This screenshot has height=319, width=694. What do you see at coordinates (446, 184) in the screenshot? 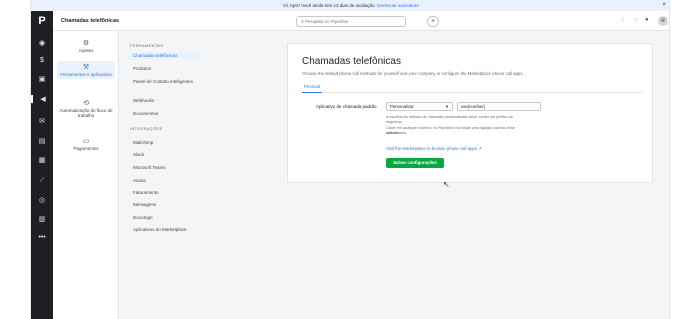
I see `mouse-cursor-icon: ↖` at bounding box center [446, 184].